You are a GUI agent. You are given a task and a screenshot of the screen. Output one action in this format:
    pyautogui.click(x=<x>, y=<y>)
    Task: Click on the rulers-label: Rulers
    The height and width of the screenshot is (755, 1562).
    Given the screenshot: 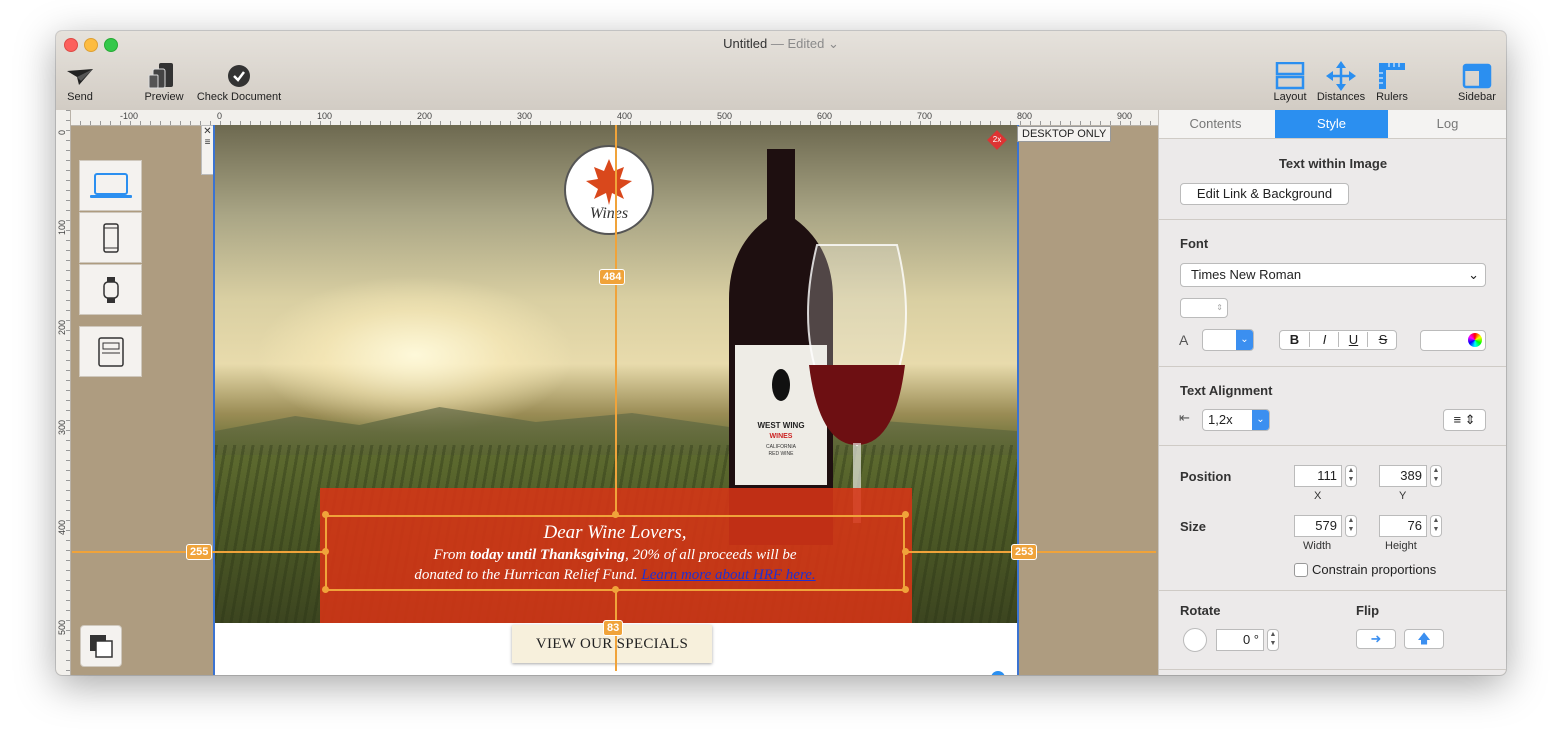 What is the action you would take?
    pyautogui.click(x=1392, y=97)
    